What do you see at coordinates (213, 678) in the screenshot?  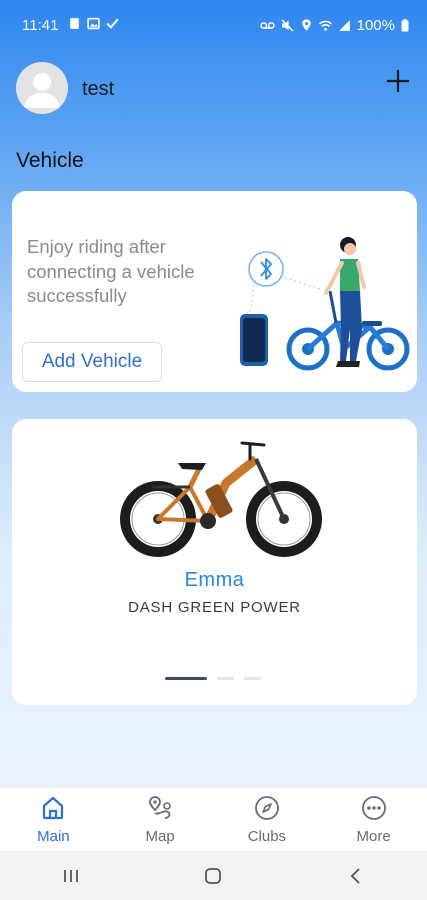 I see `carousel-indicator` at bounding box center [213, 678].